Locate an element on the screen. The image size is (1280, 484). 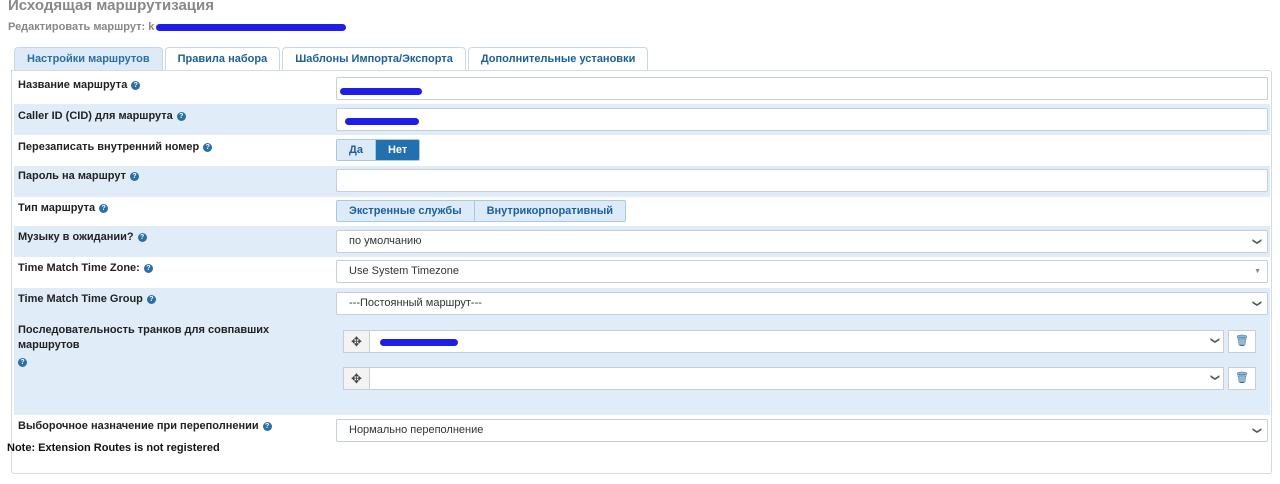
route-type-toggle: Экстренные службы Внутрикорпоративный is located at coordinates (481, 211).